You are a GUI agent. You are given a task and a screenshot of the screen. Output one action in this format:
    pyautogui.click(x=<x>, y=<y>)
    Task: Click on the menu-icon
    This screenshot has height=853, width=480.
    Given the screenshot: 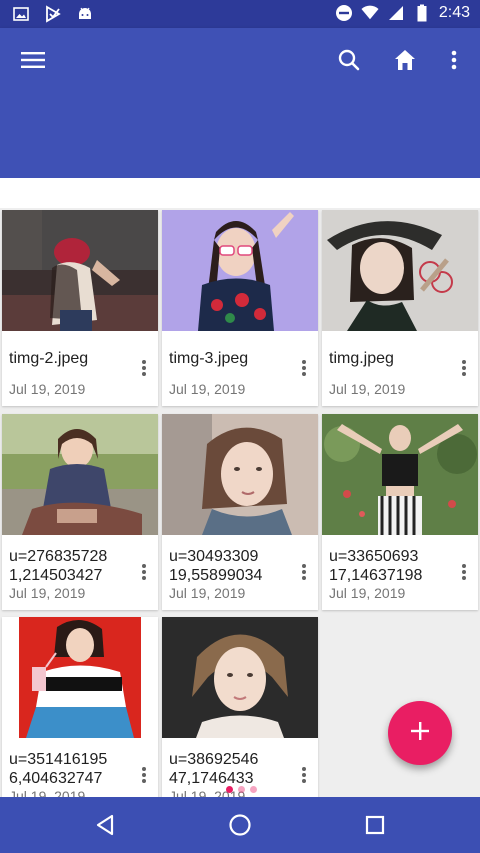 What is the action you would take?
    pyautogui.click(x=33, y=60)
    